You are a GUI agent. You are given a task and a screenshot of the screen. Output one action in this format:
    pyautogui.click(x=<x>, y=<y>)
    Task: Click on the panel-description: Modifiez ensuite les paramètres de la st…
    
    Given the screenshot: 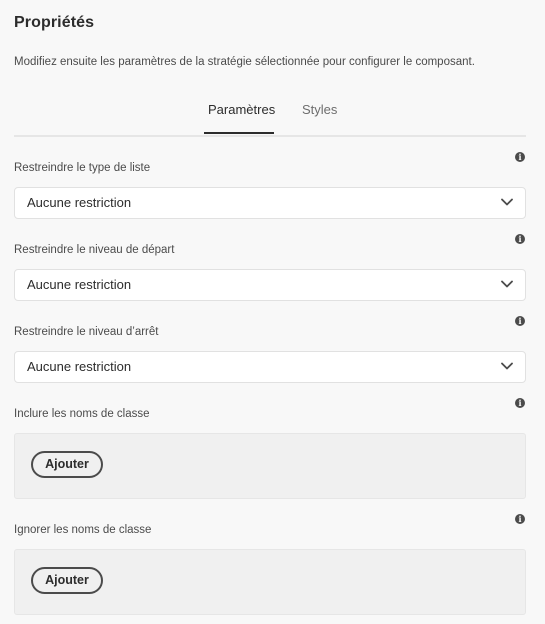 What is the action you would take?
    pyautogui.click(x=244, y=62)
    